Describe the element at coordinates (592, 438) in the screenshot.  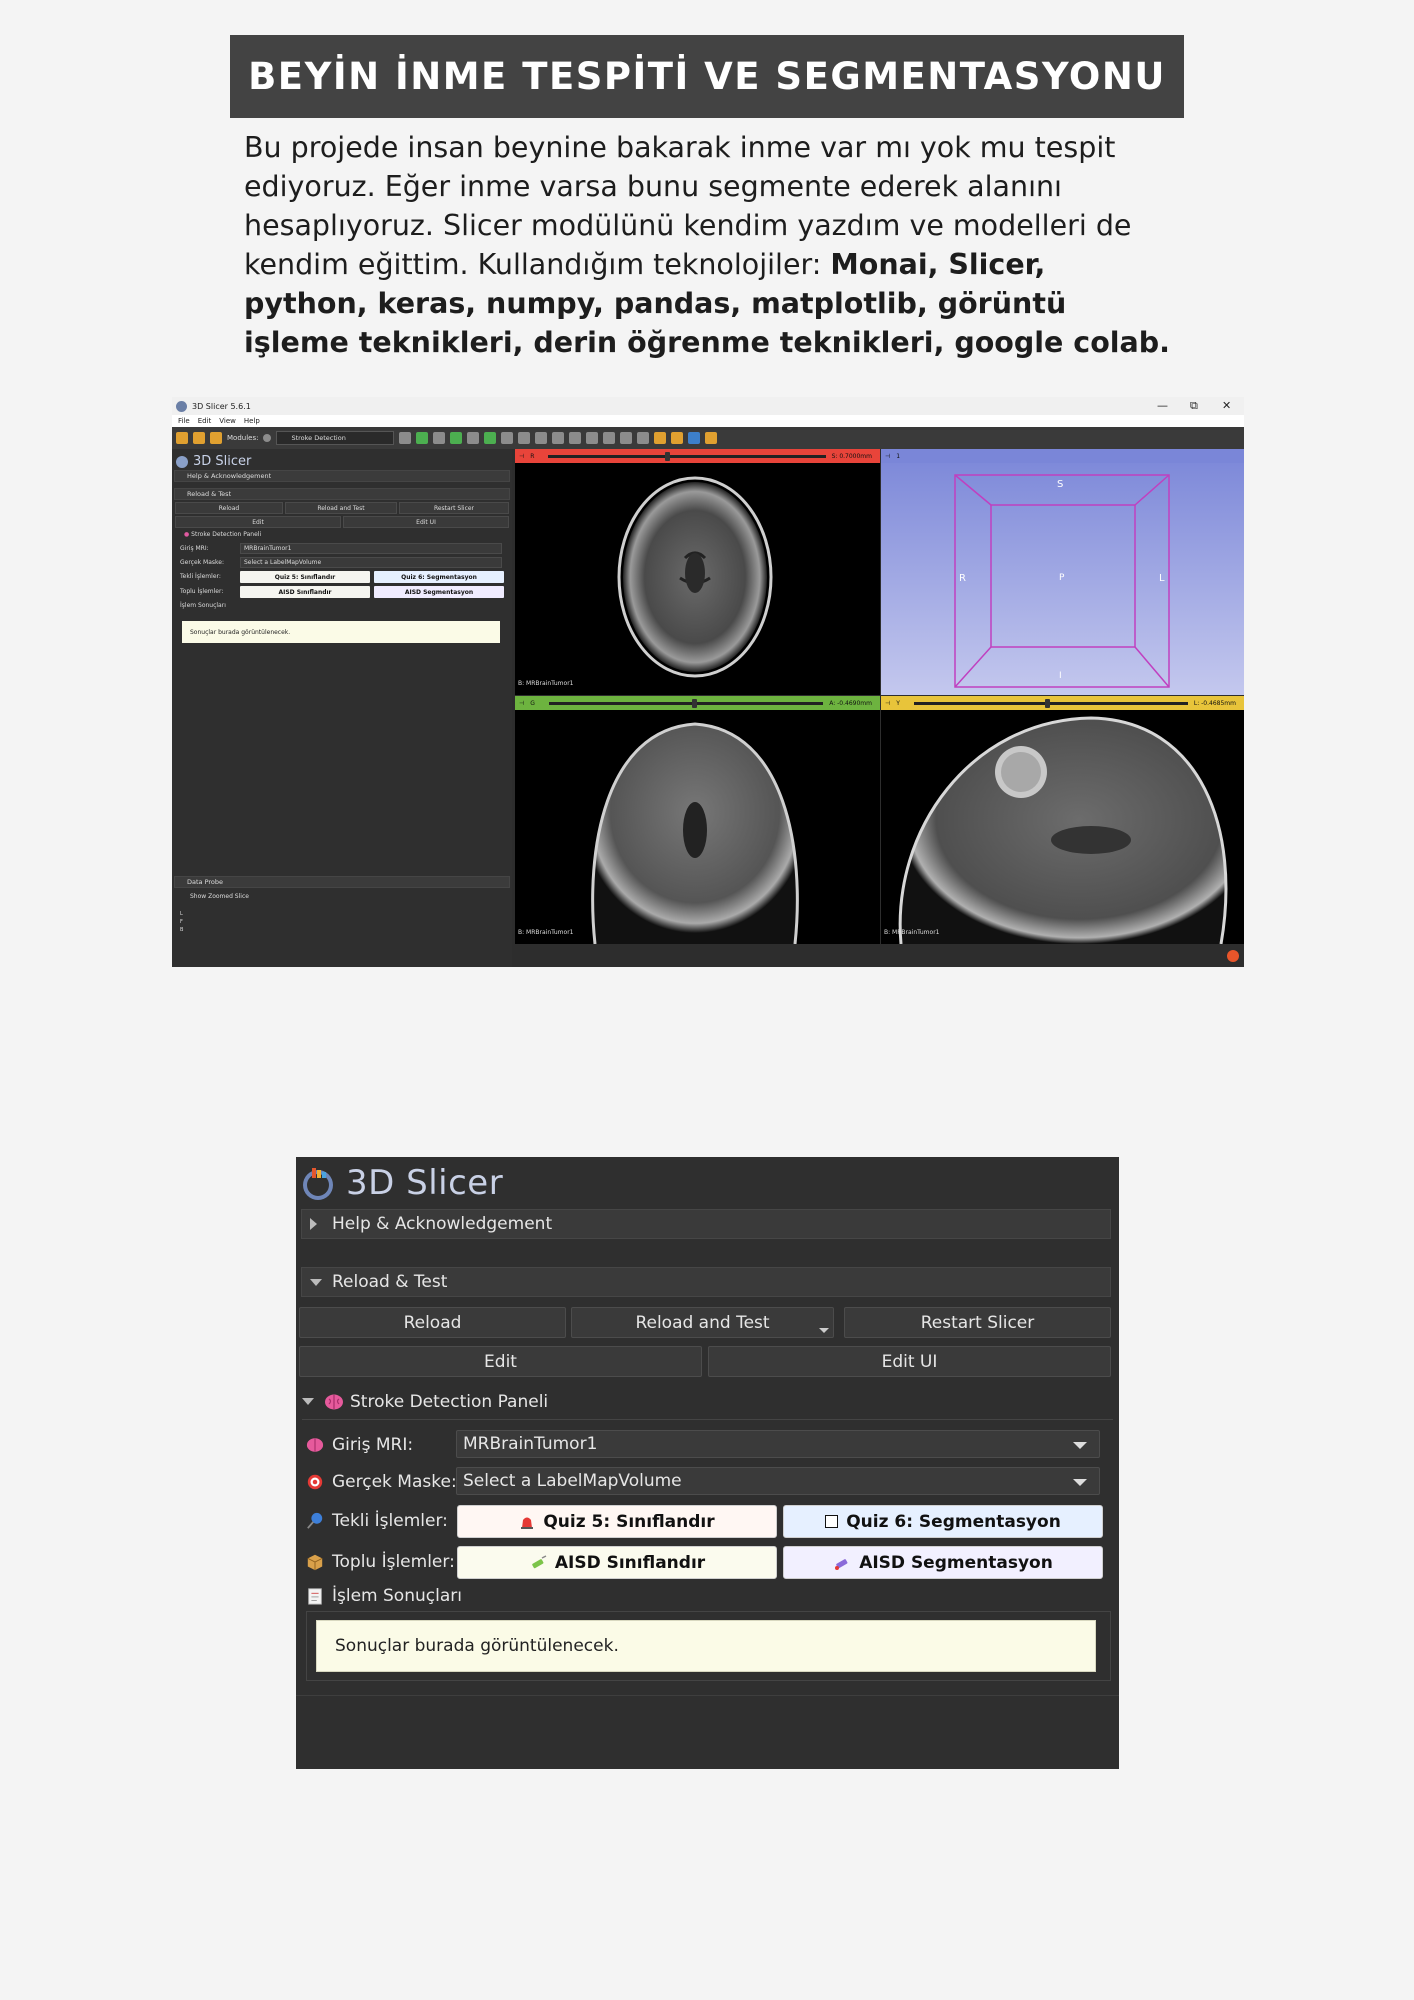
I see `window-level-icon` at that location.